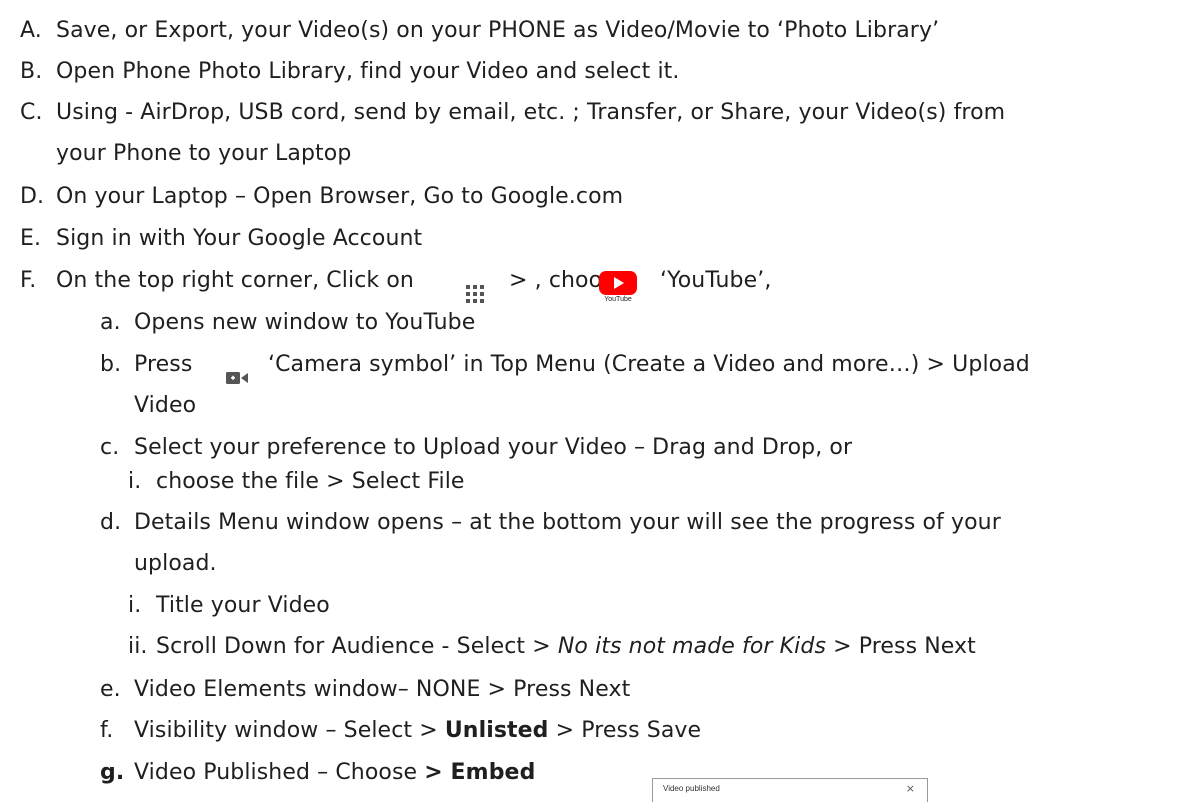  I want to click on step-text: On the top right corner, Click on, so click(235, 280).